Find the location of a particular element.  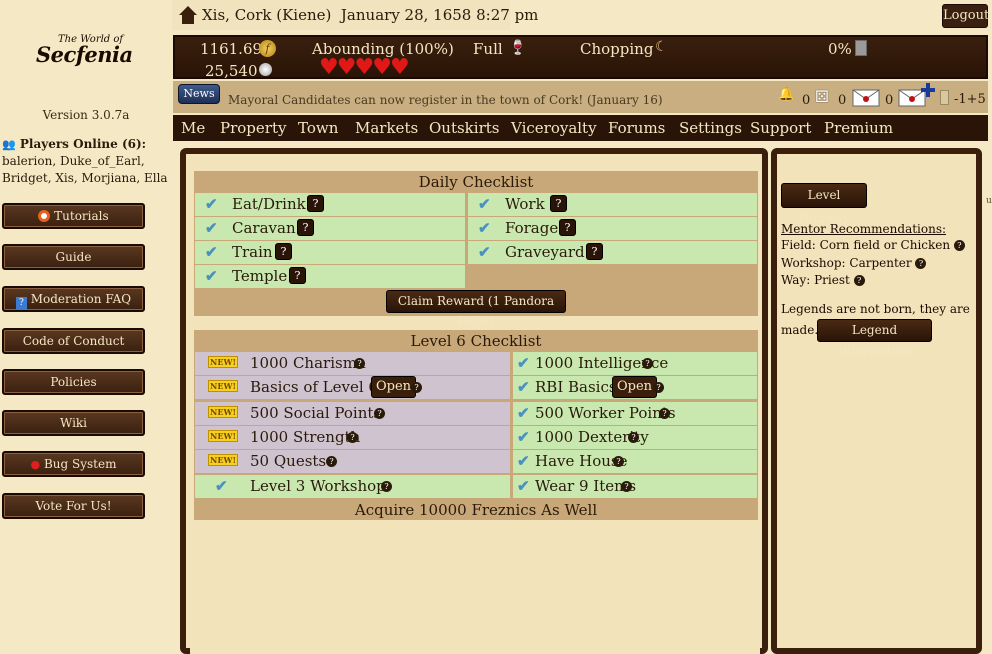

claim-reward-button: Claim Reward (1 Pandora Point) is located at coordinates (476, 309).